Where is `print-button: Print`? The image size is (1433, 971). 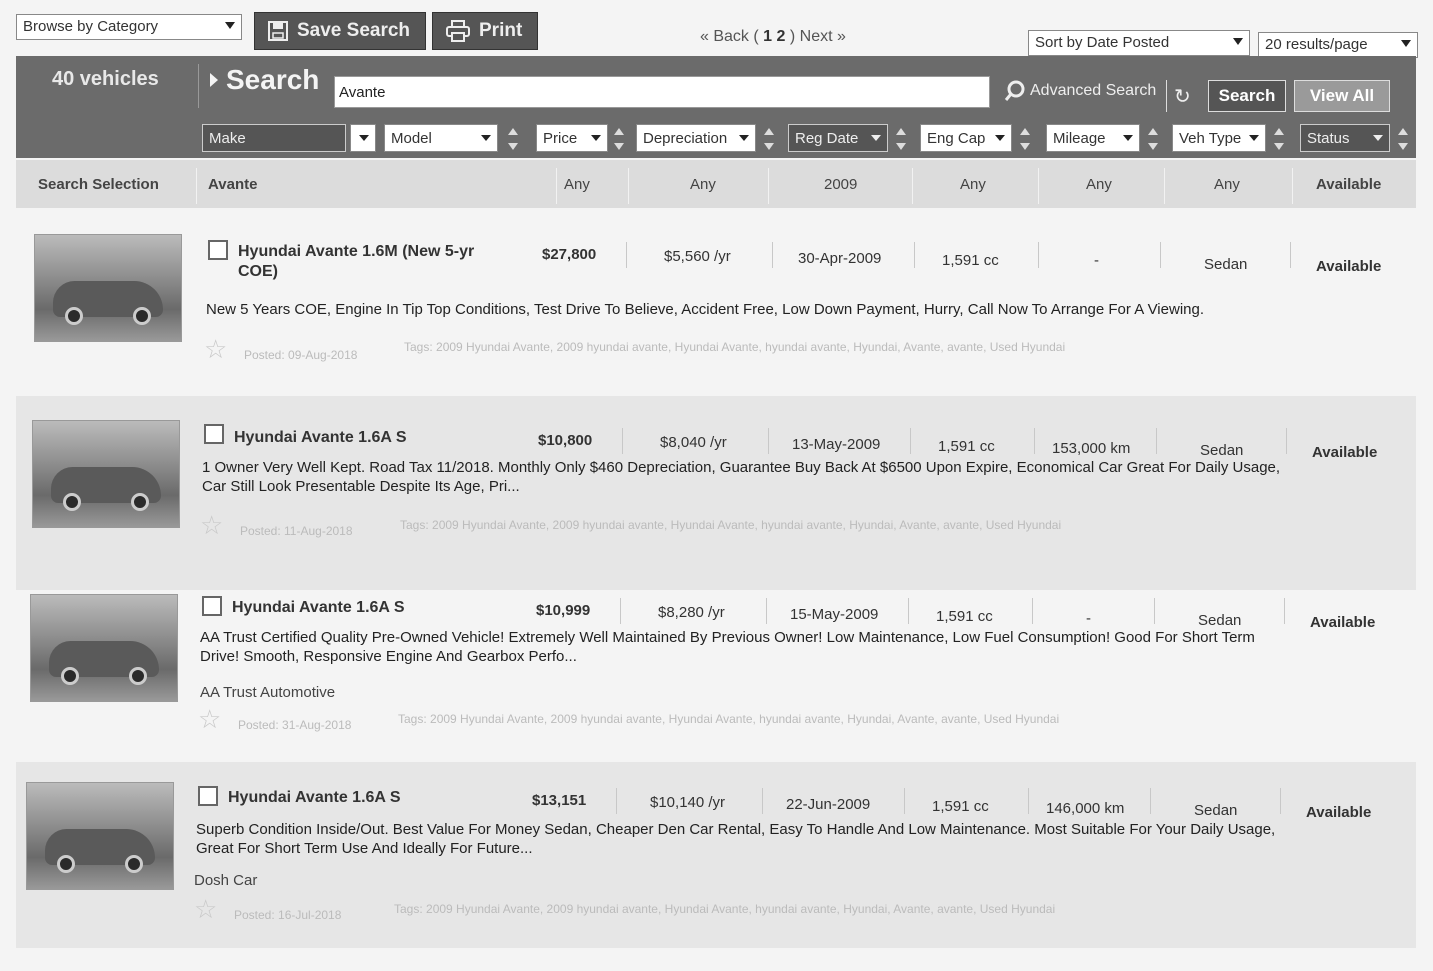 print-button: Print is located at coordinates (485, 31).